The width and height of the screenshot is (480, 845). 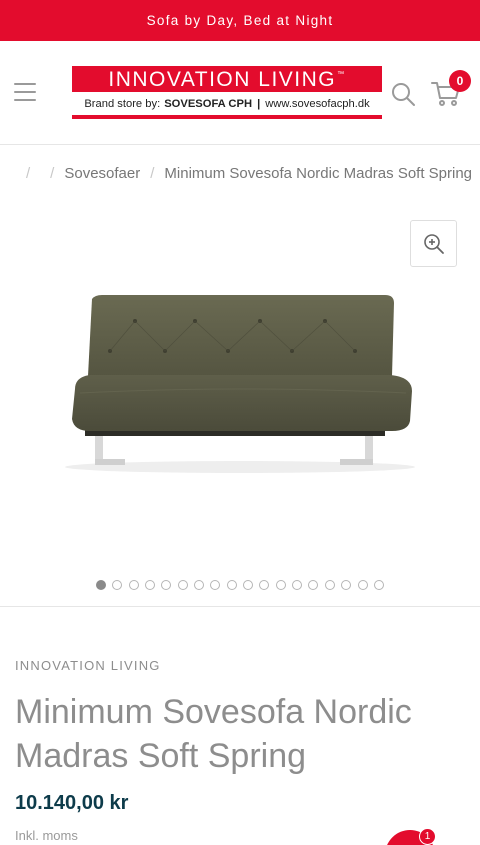 I want to click on hamburger-menu-icon, so click(x=25, y=92).